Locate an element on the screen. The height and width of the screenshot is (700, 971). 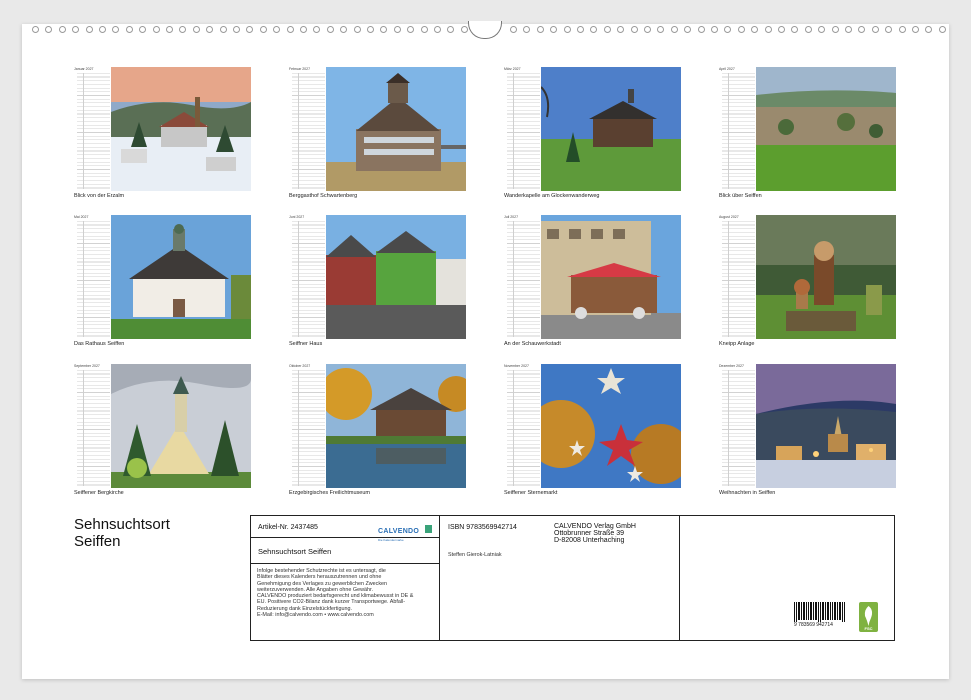
month-name: September 2027 is located at coordinates (87, 366).